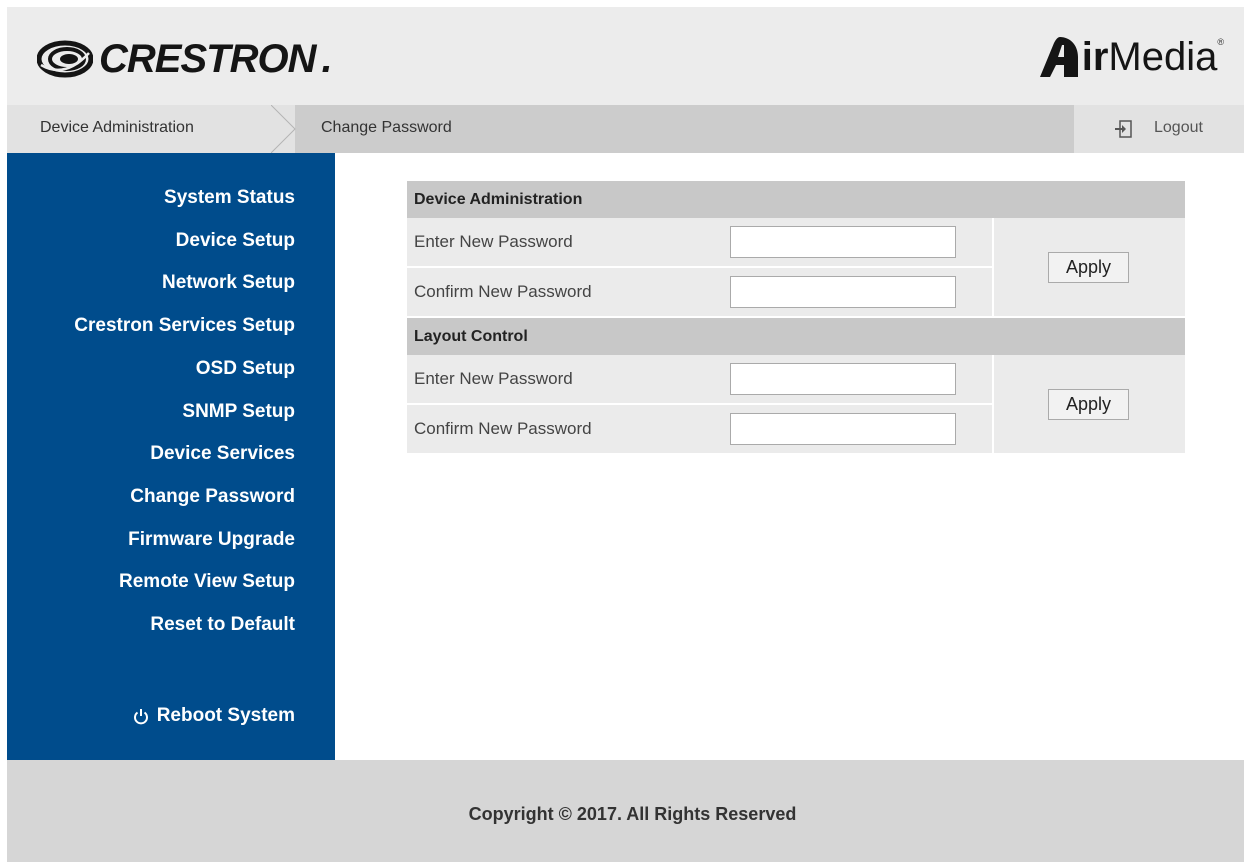 The width and height of the screenshot is (1244, 862). I want to click on airmedia-a-icon, so click(1058, 57).